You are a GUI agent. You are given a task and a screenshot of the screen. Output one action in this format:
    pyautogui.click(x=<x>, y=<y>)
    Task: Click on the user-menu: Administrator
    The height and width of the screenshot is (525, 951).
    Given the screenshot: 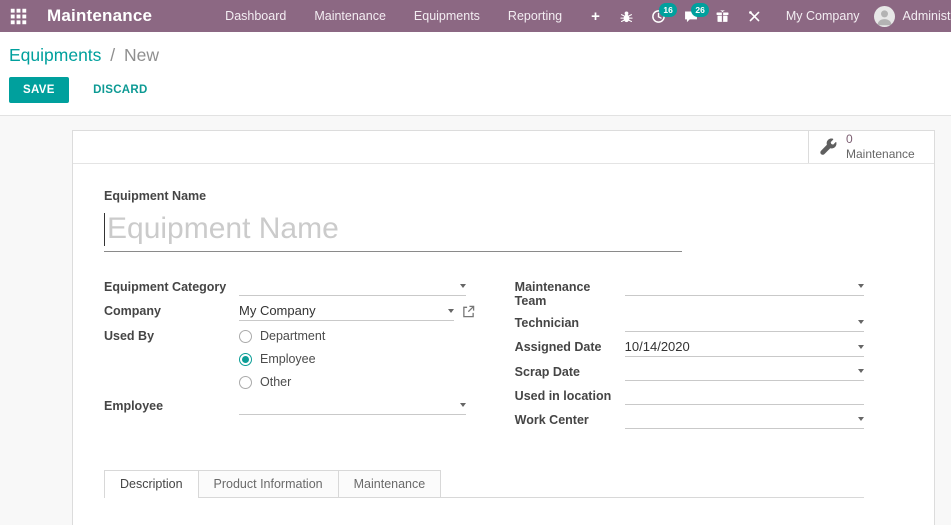 What is the action you would take?
    pyautogui.click(x=927, y=16)
    